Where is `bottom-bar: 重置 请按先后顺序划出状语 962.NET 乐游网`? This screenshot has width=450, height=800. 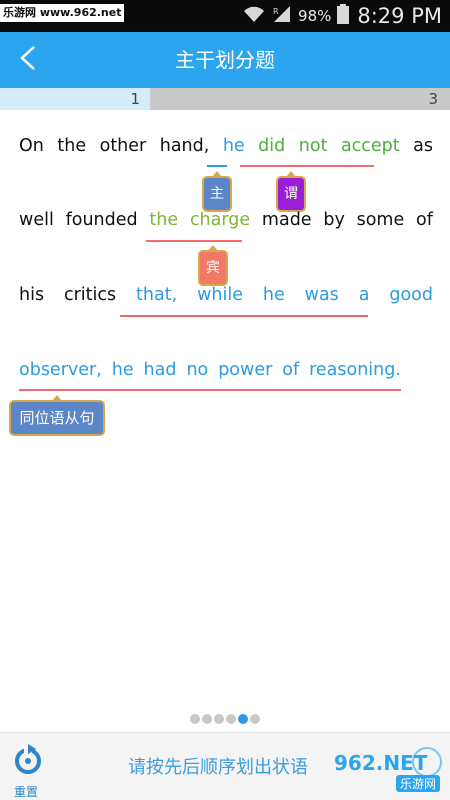
bottom-bar: 重置 请按先后顺序划出状语 962.NET 乐游网 is located at coordinates (225, 766).